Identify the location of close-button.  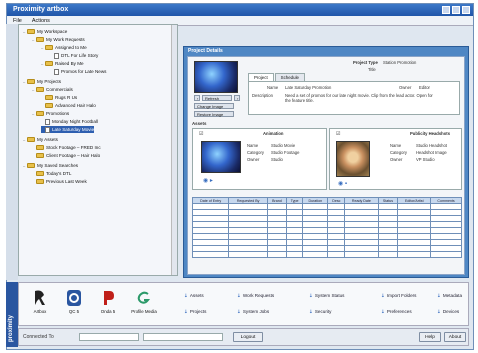
(466, 10).